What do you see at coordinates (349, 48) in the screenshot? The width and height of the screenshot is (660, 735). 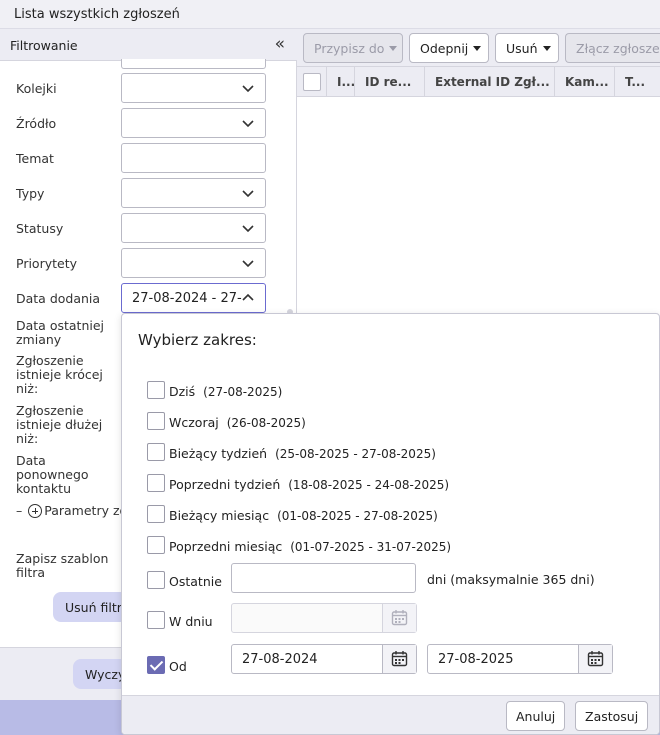 I see `assign-to-label: Przypisz do` at bounding box center [349, 48].